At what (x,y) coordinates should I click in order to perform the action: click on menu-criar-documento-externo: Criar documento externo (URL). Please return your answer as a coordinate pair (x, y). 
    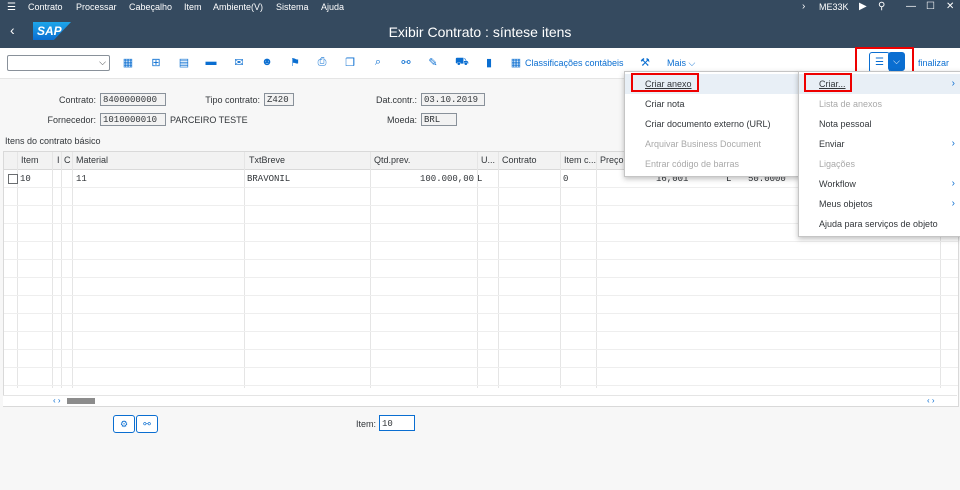
    Looking at the image, I should click on (712, 124).